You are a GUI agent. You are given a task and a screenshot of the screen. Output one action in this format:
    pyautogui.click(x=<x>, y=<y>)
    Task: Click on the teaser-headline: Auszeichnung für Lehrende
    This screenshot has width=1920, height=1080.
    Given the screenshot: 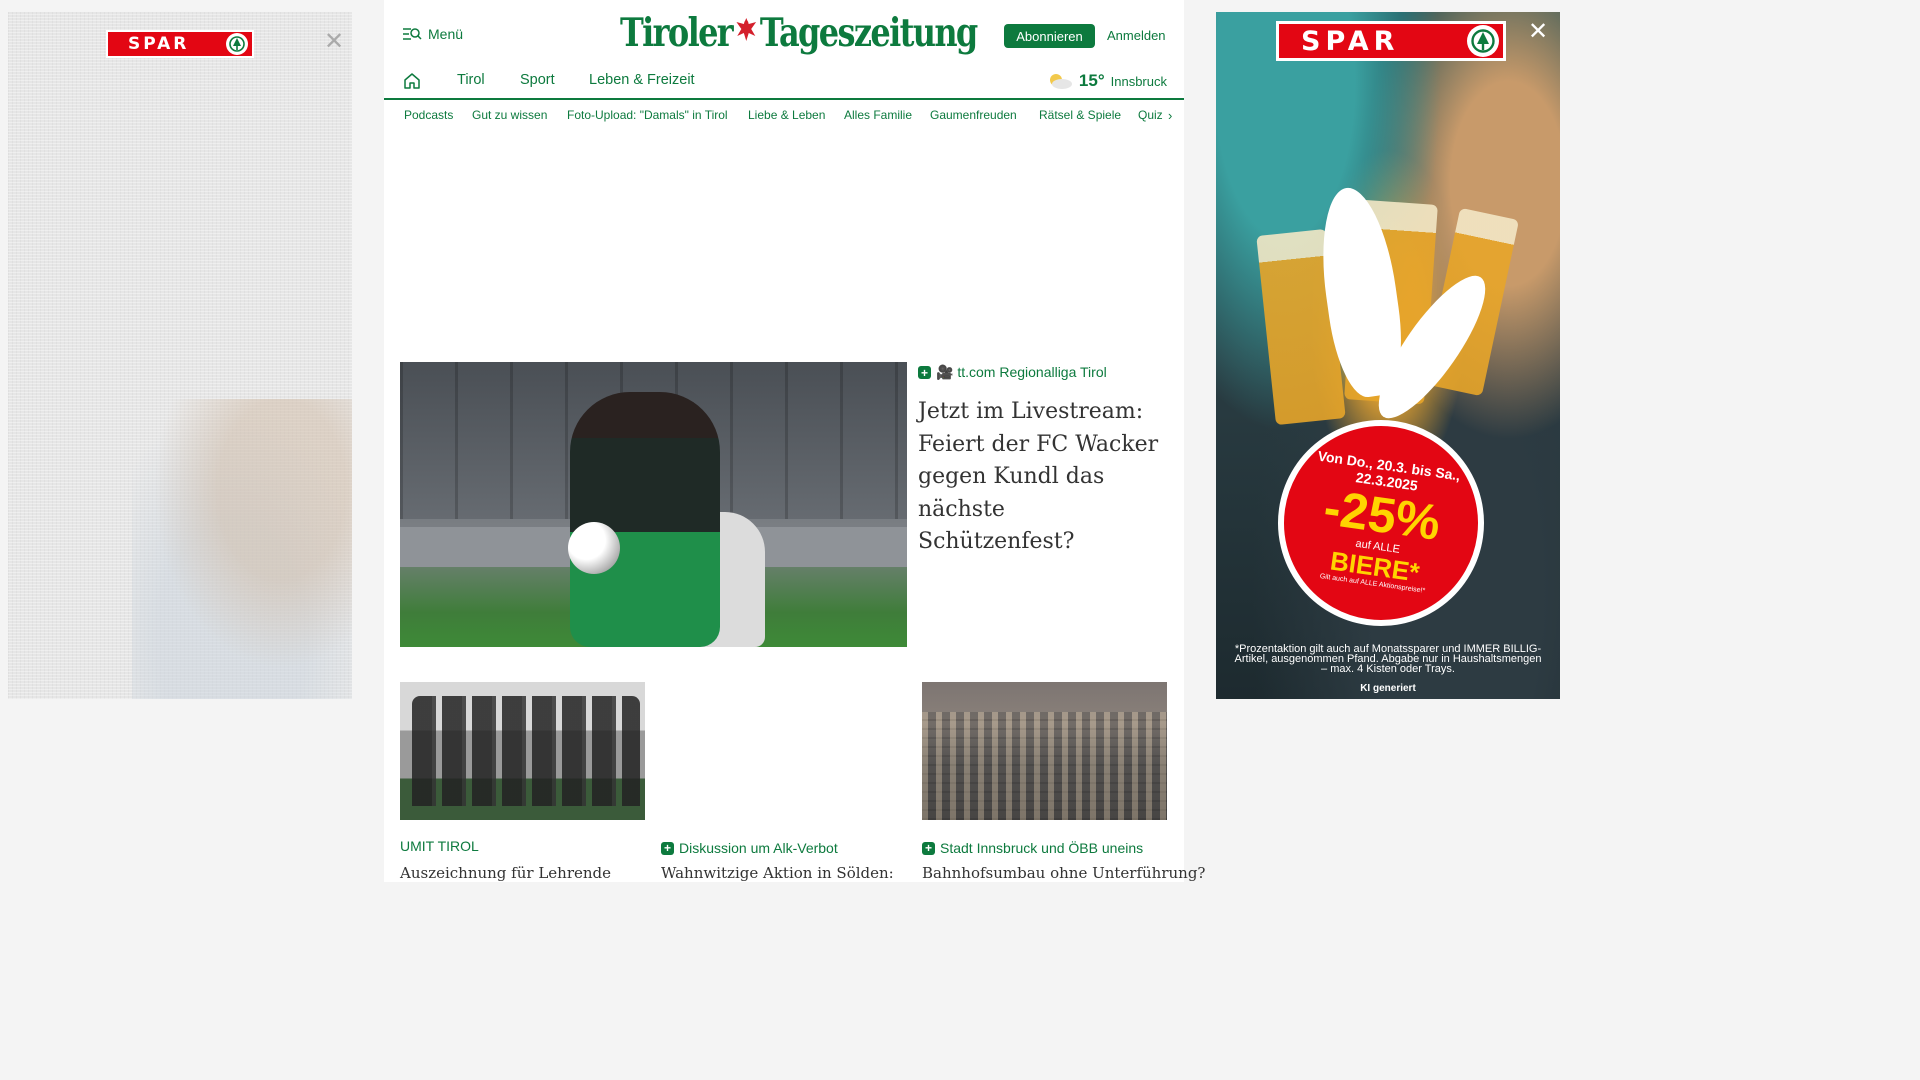 What is the action you would take?
    pyautogui.click(x=505, y=873)
    